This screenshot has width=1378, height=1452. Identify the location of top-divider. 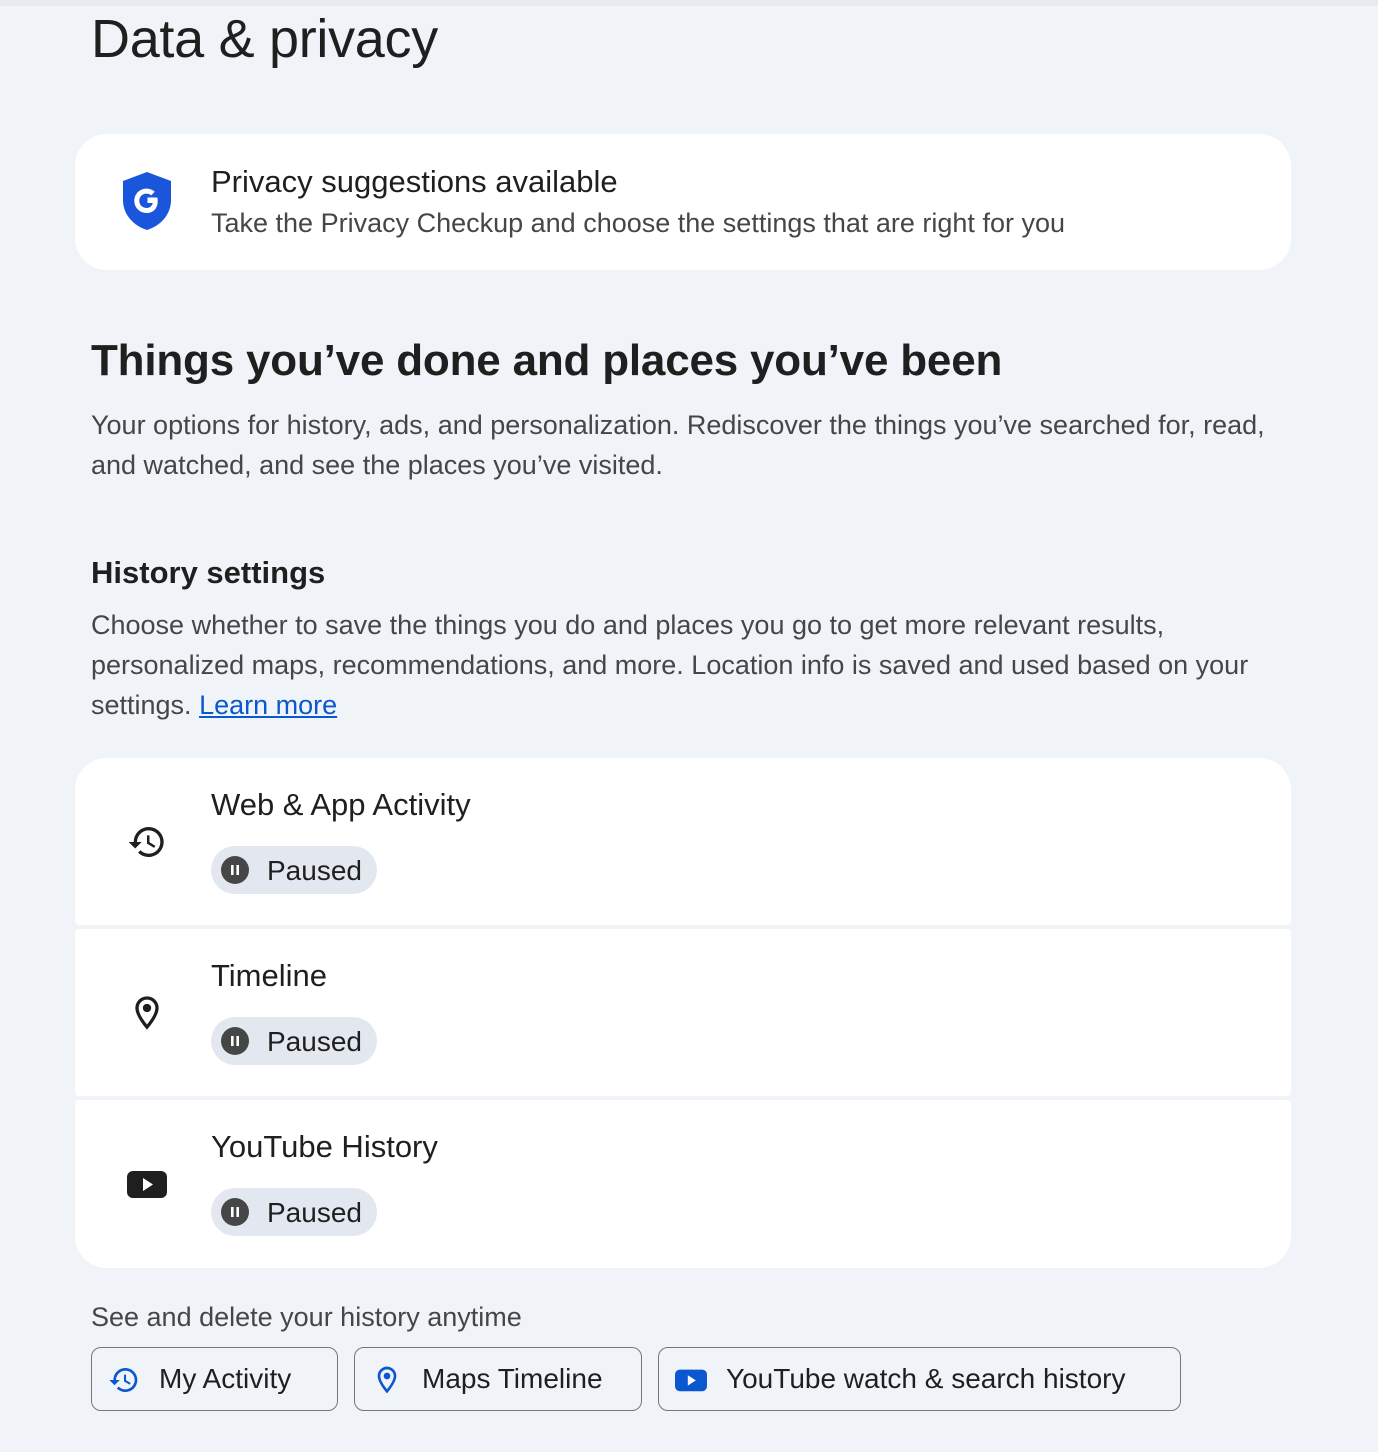
(689, 3).